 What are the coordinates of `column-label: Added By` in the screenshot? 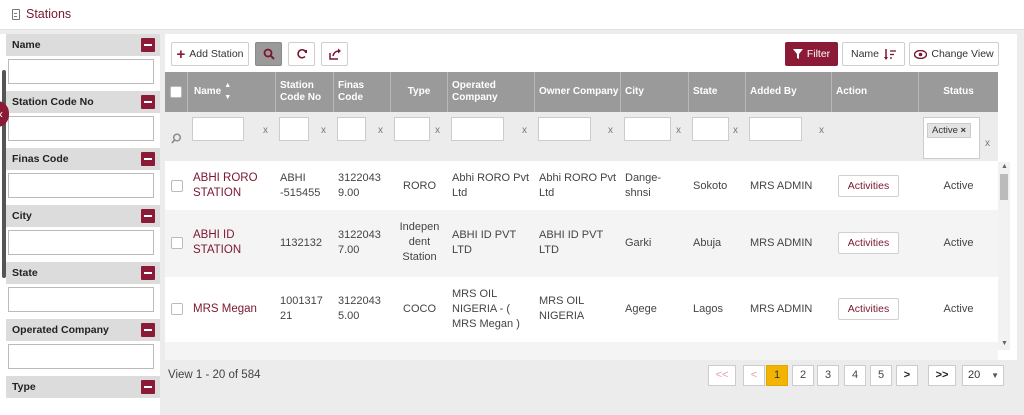 It's located at (773, 91).